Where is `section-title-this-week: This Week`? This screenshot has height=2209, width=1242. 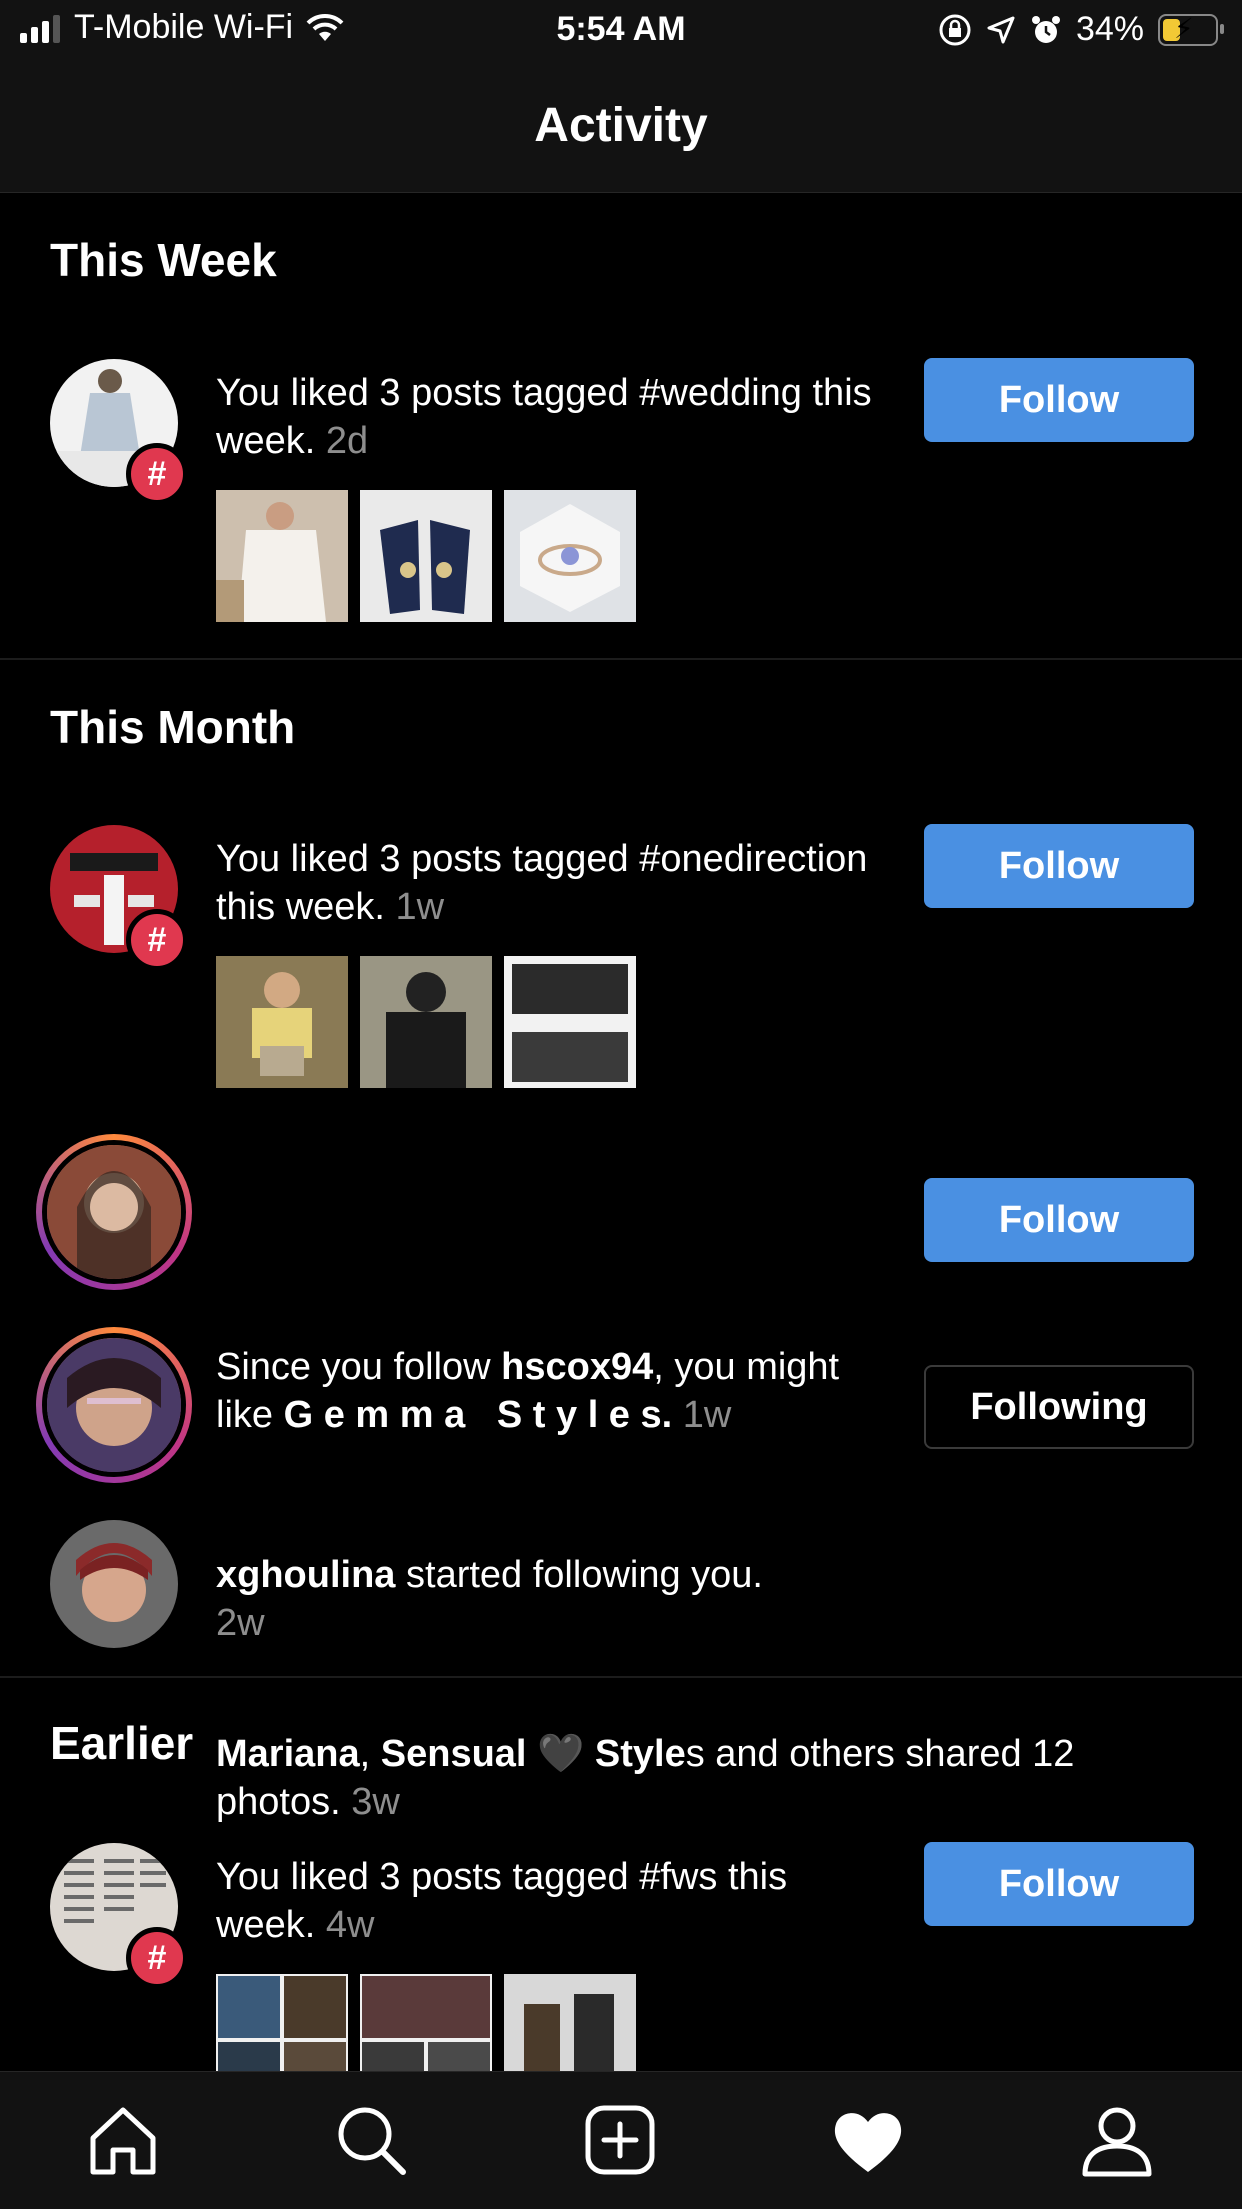 section-title-this-week: This Week is located at coordinates (163, 260).